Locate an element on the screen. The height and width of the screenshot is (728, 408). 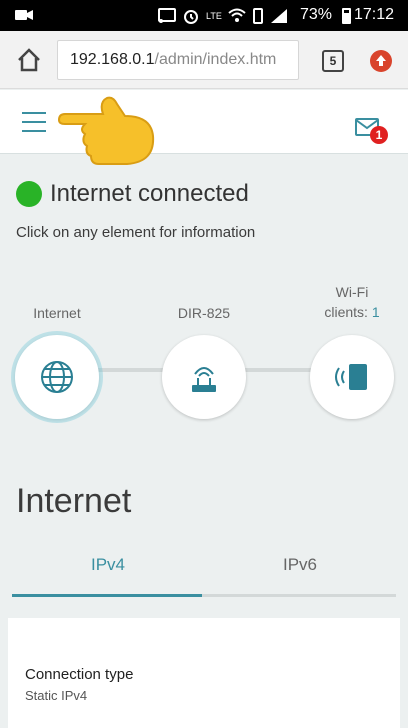
clock: 17:12 is located at coordinates (374, 14).